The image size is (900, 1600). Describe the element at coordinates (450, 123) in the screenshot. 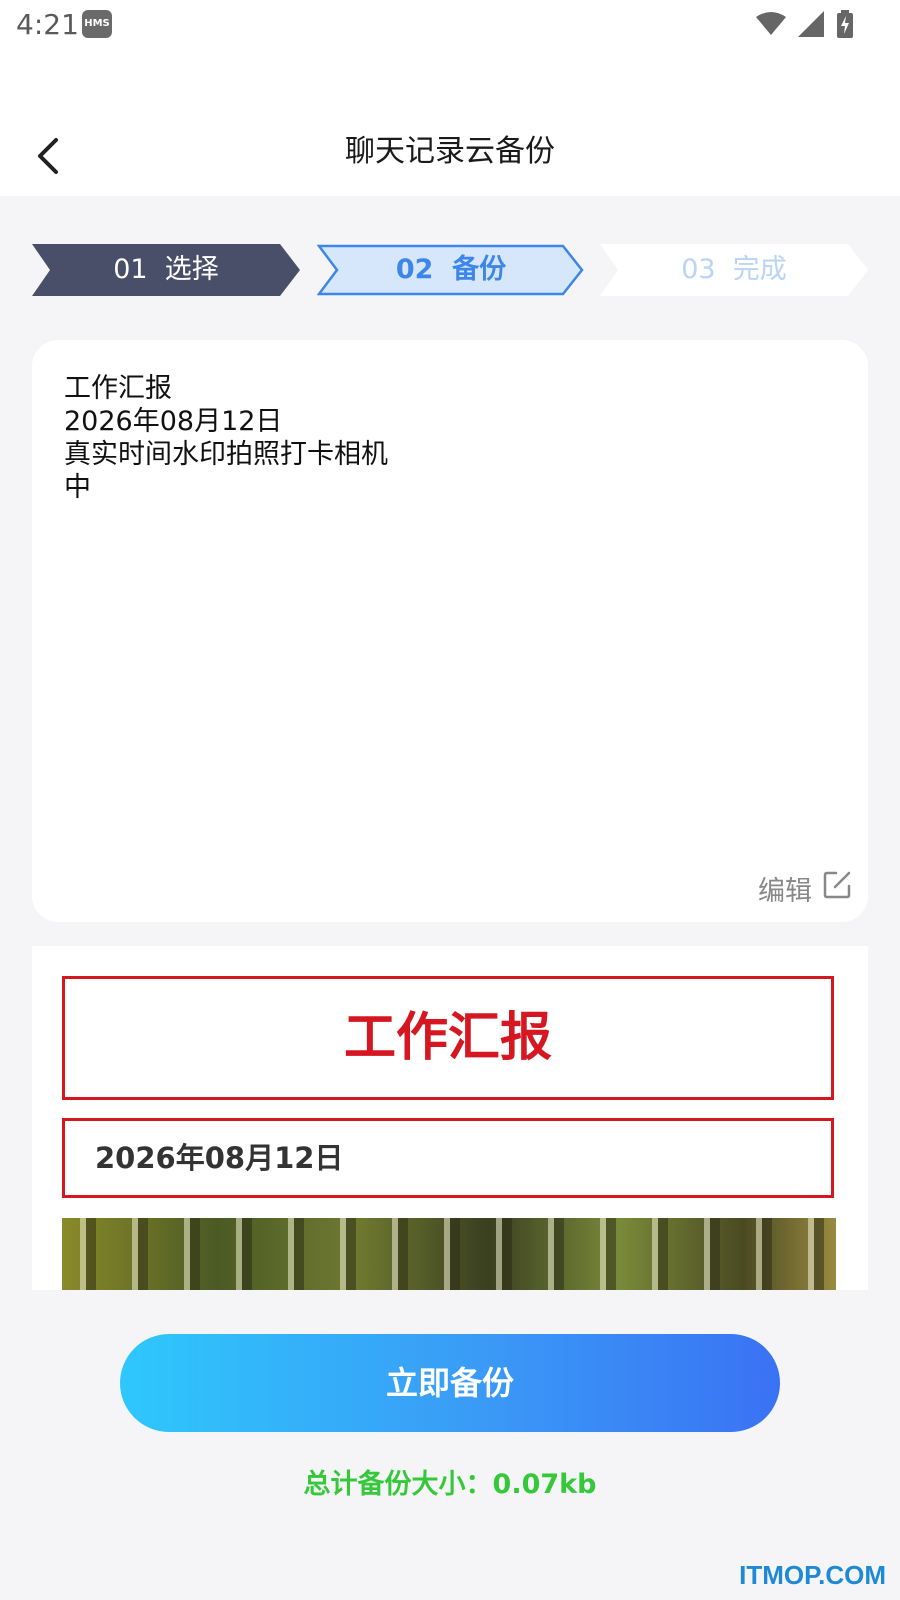

I see `app-header: 聊天记录云备份` at that location.